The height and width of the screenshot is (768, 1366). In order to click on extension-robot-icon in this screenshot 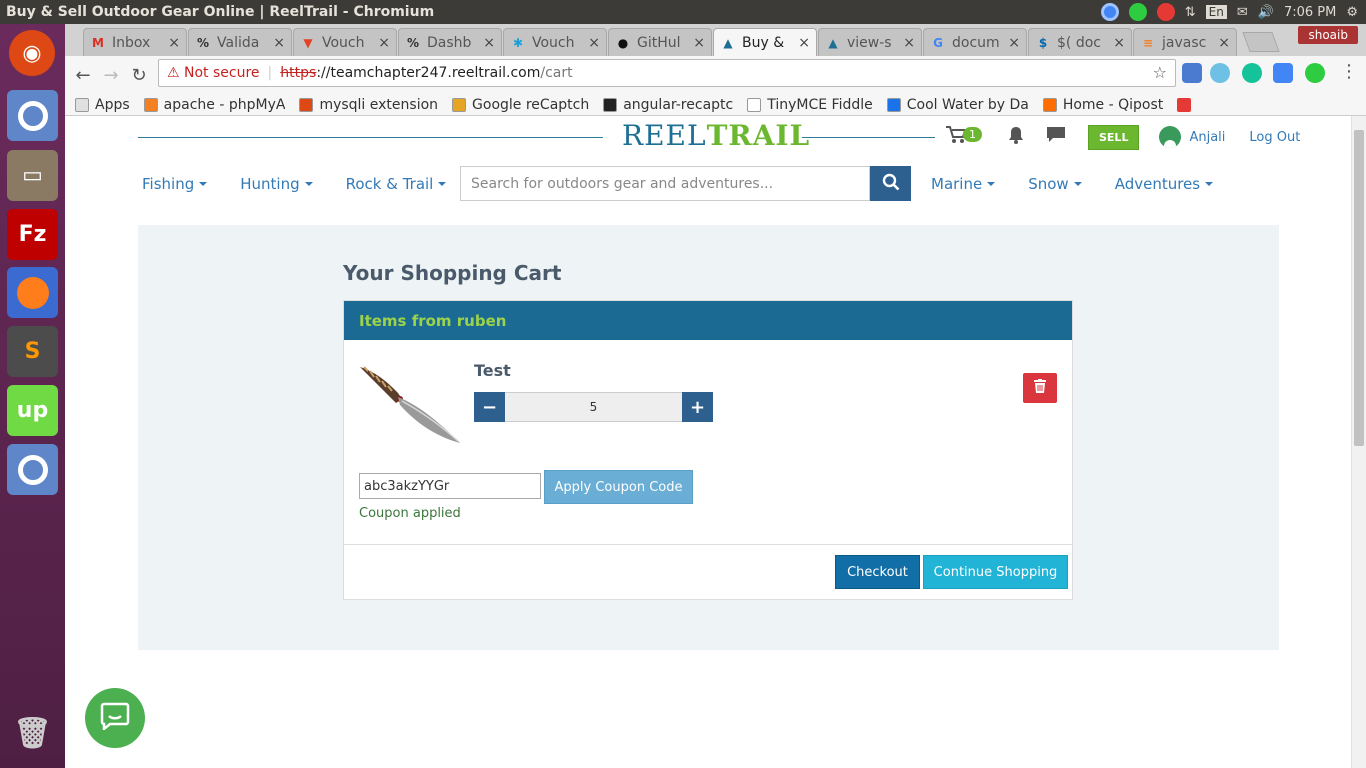, I will do `click(1220, 73)`.